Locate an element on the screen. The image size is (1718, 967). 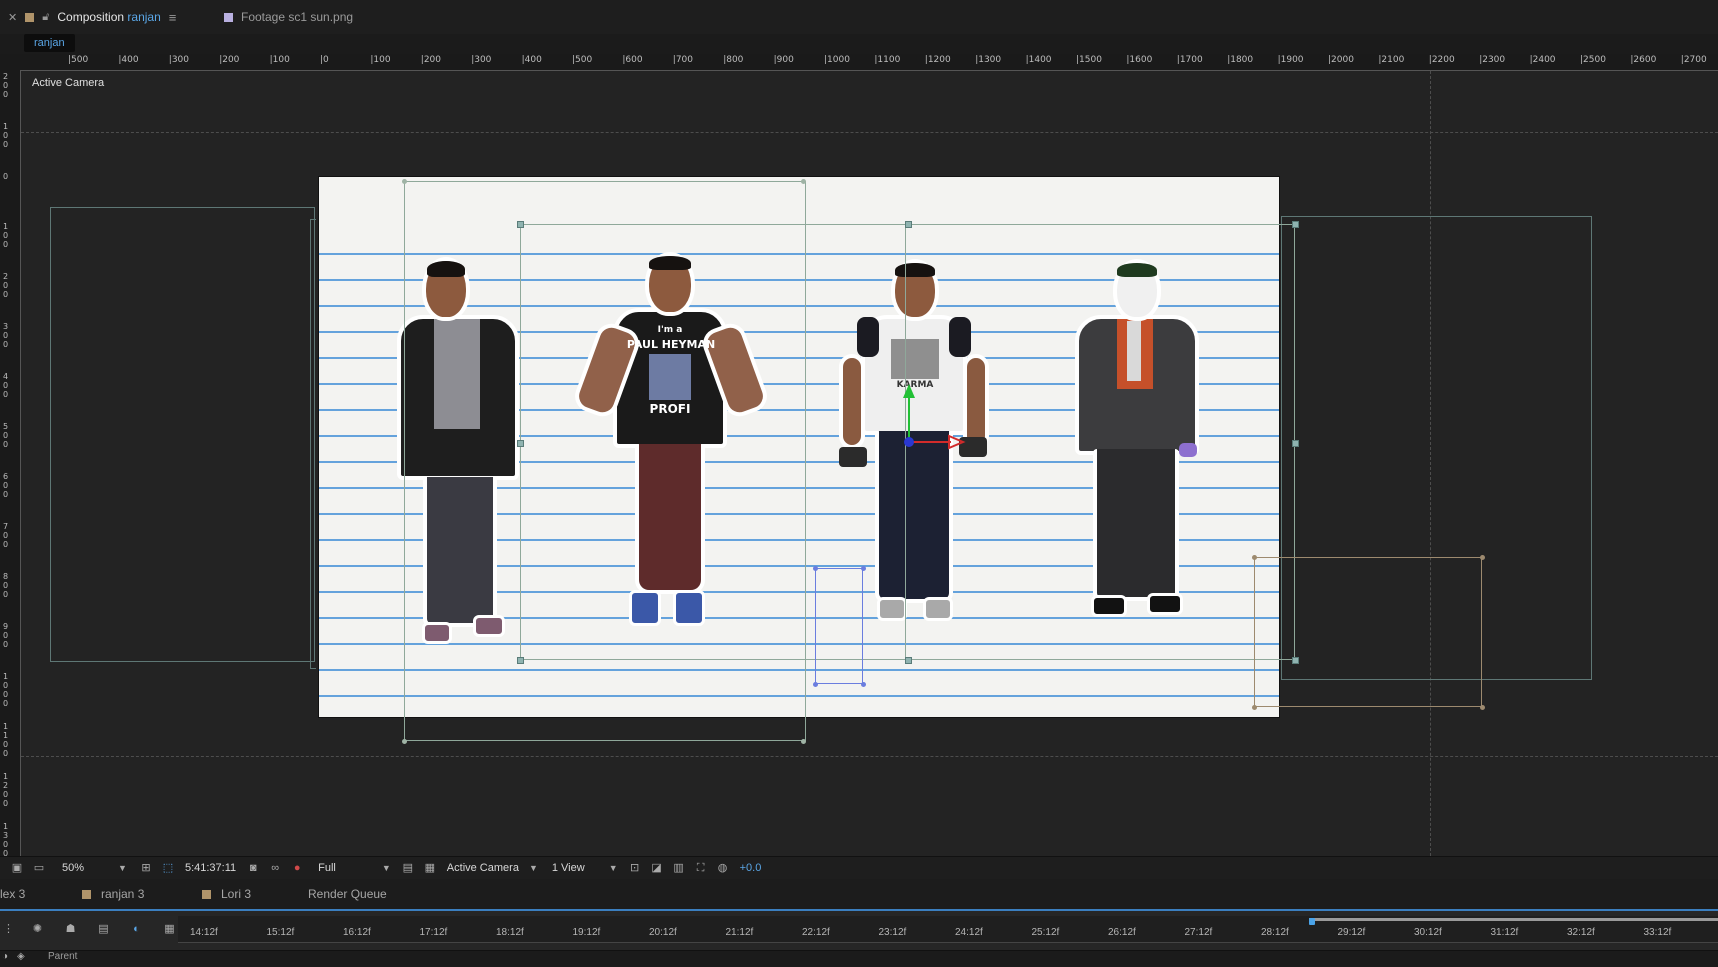
parent-column-header: Parent is located at coordinates (63, 956).